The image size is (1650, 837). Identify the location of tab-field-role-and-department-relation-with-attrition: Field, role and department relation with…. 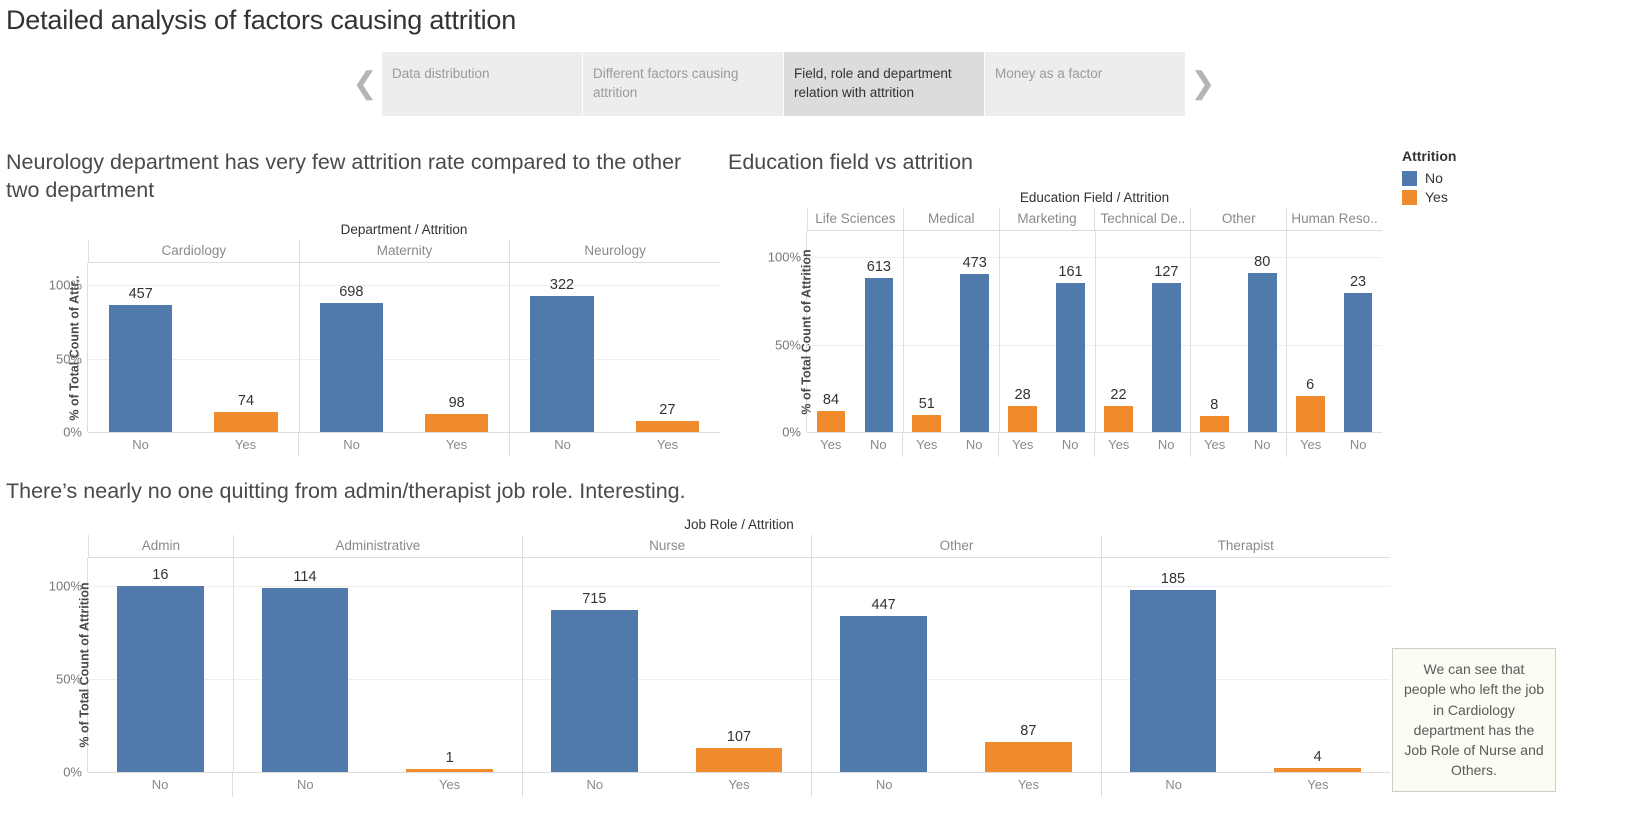
(884, 84).